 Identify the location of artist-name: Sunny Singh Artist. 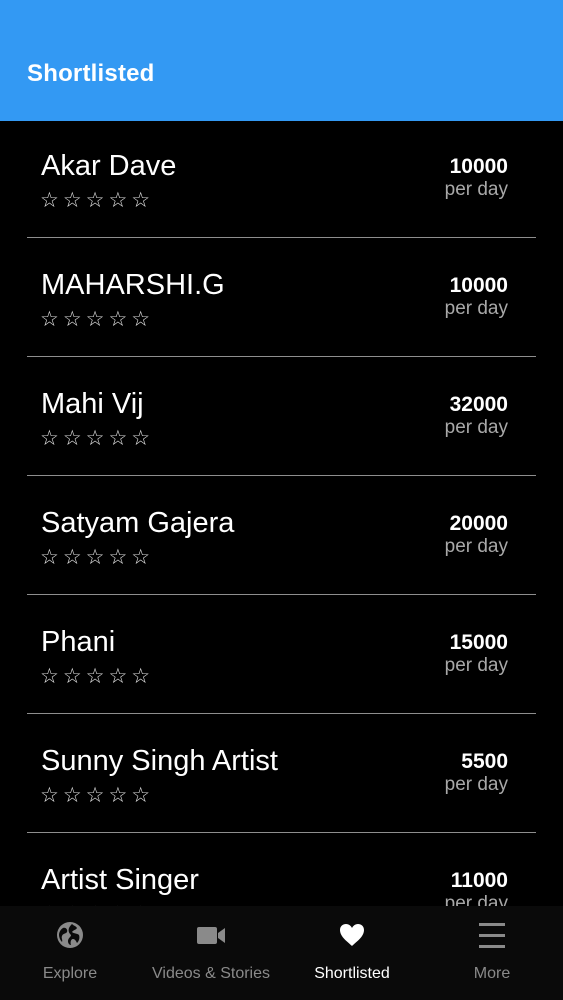
(159, 761).